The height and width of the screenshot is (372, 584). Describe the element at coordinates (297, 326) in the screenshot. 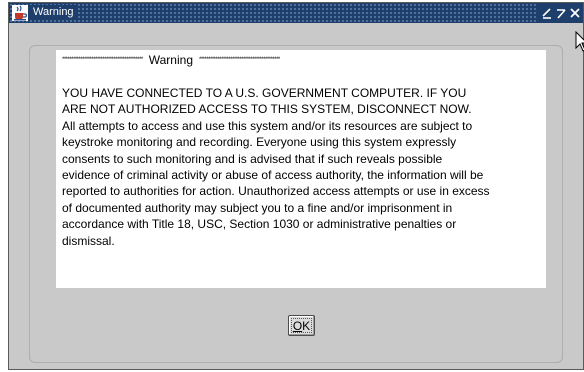

I see `ok-mnemonic: O` at that location.